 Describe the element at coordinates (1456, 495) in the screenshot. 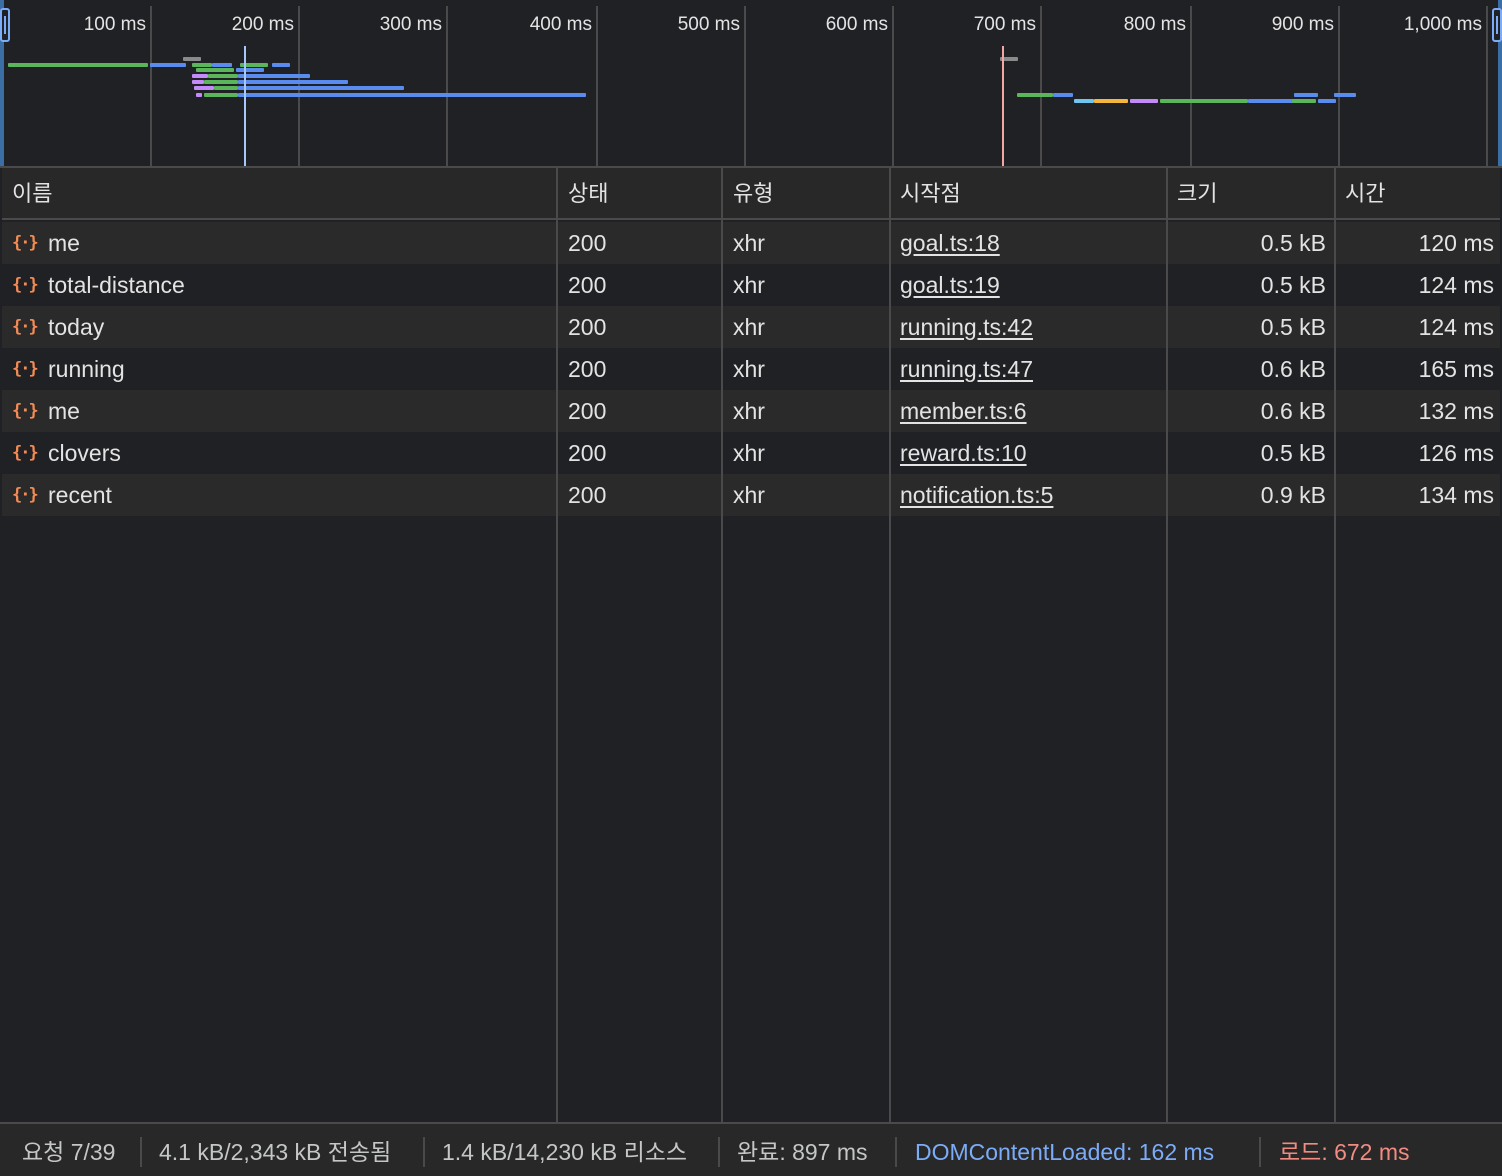

I see `time-cell: 134 ms` at that location.